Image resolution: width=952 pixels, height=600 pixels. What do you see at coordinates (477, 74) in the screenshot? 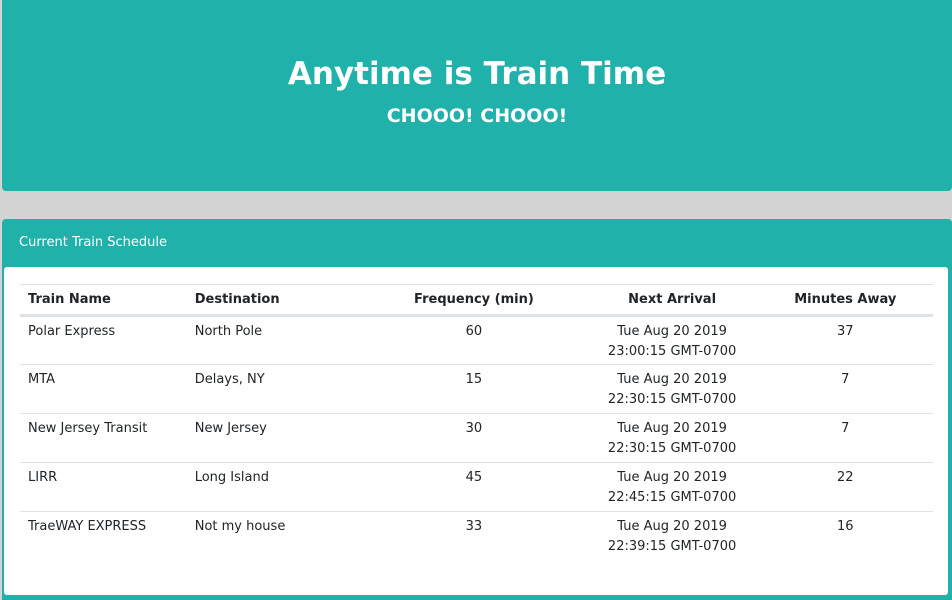
I see `page-title: Anytime is Train Time` at bounding box center [477, 74].